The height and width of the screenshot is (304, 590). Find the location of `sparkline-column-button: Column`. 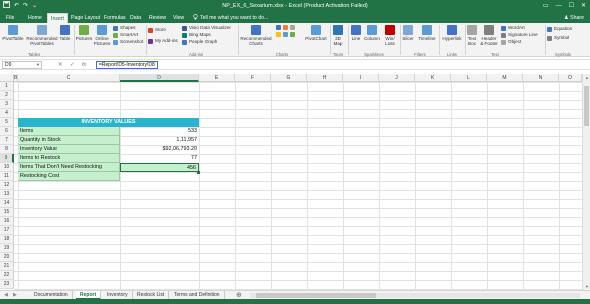

sparkline-column-button: Column is located at coordinates (372, 33).